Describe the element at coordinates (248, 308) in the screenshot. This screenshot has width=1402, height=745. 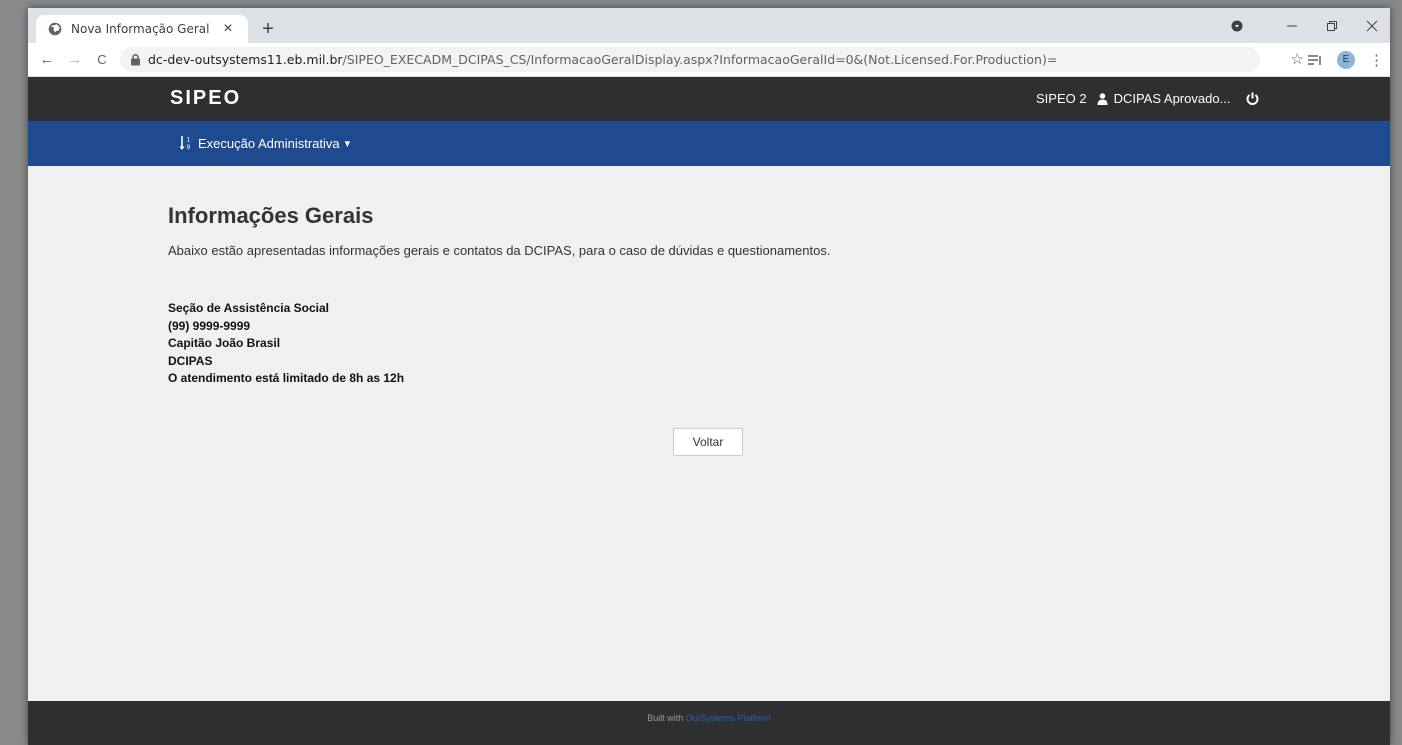
I see `info-line-section: Seção de Assistência Social` at that location.